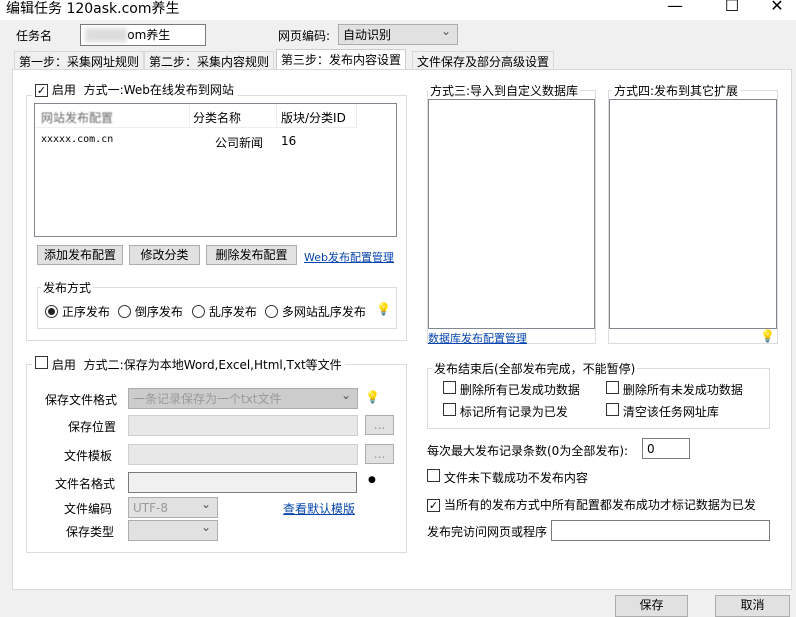 The image size is (796, 617). I want to click on option-label: 文件未下载成功不发布内容, so click(515, 478).